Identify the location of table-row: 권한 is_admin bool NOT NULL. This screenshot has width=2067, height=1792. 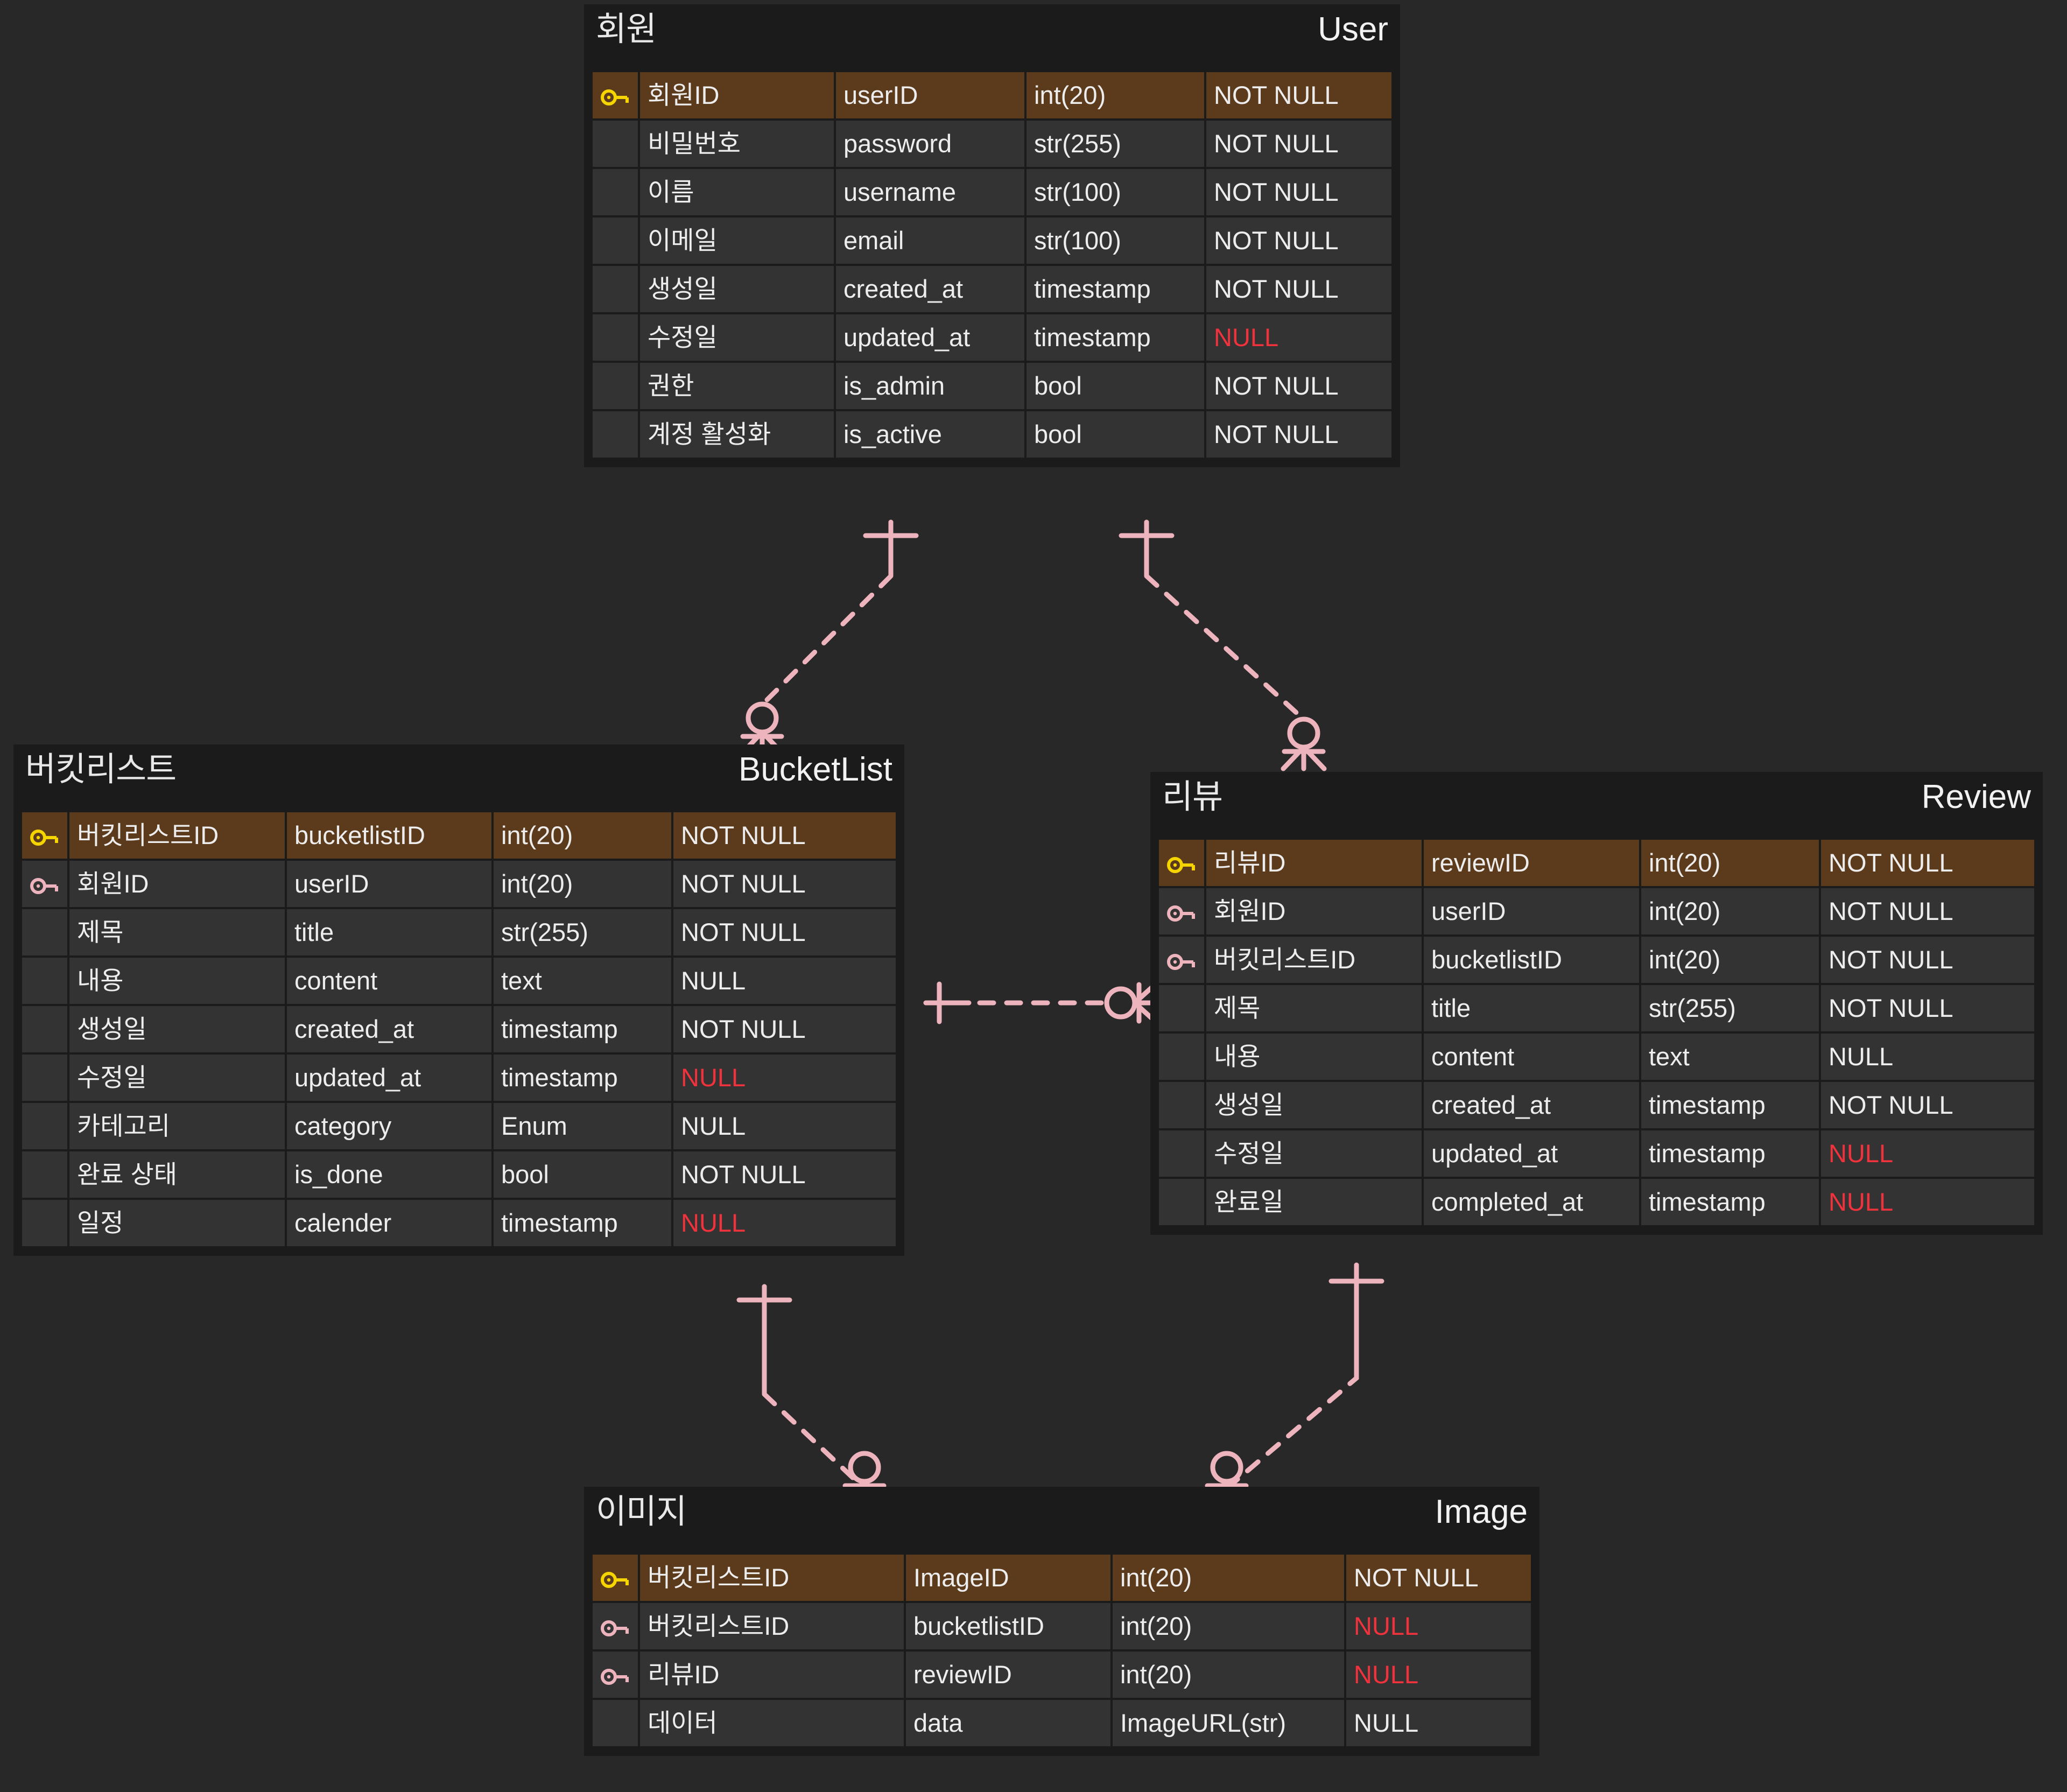
(992, 386).